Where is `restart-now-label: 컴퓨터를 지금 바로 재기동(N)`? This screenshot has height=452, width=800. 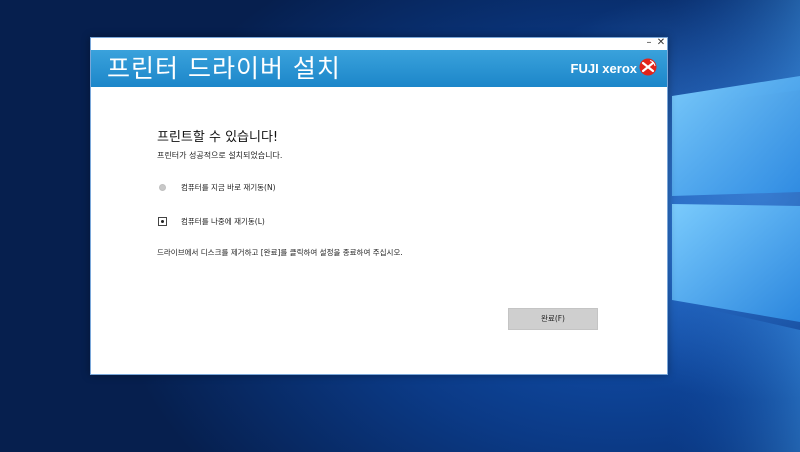
restart-now-label: 컴퓨터를 지금 바로 재기동(N) is located at coordinates (228, 187).